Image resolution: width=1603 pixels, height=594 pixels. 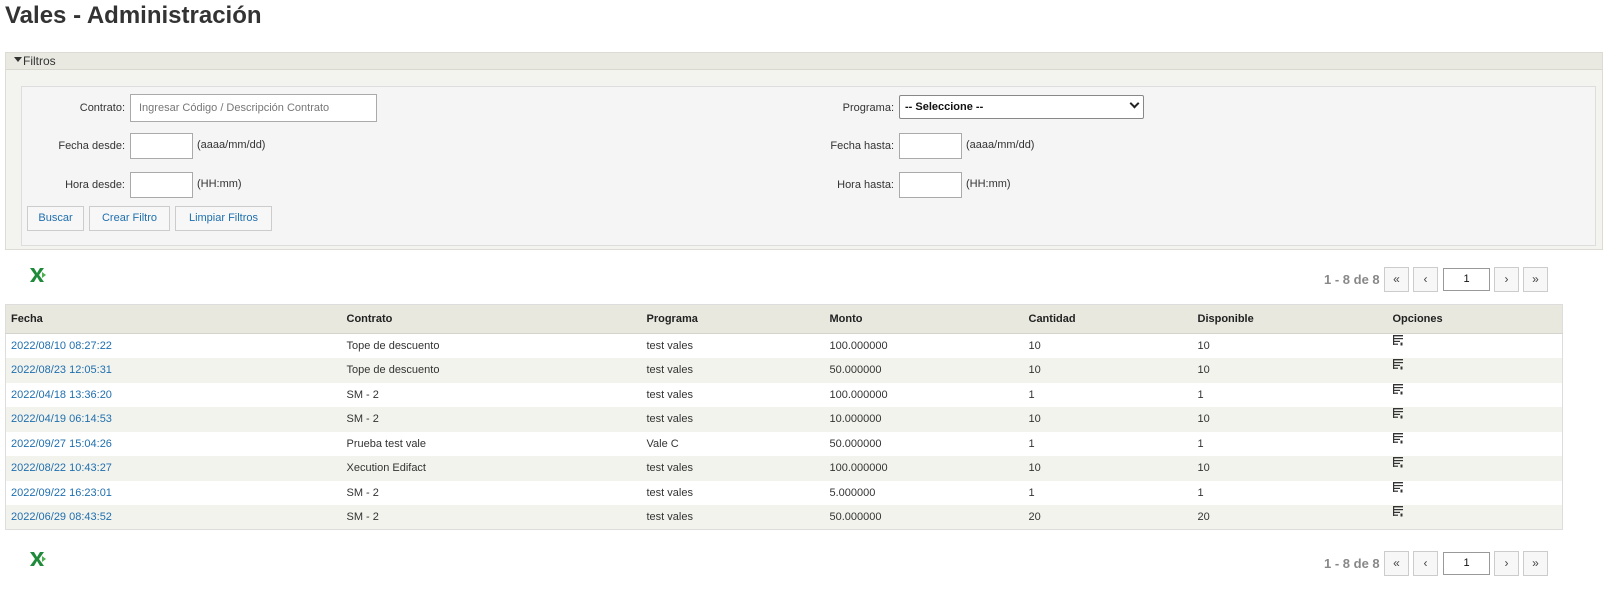 What do you see at coordinates (61, 370) in the screenshot?
I see `fecha-link: 2022/08/23 12:05:31` at bounding box center [61, 370].